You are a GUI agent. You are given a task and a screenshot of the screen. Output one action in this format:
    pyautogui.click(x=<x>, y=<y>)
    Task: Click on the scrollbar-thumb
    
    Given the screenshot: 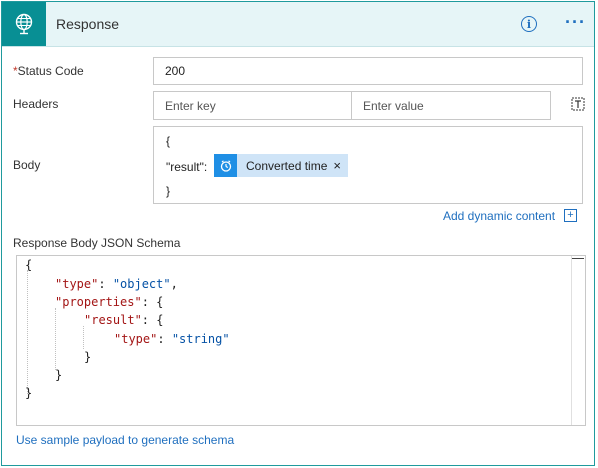 What is the action you would take?
    pyautogui.click(x=578, y=263)
    